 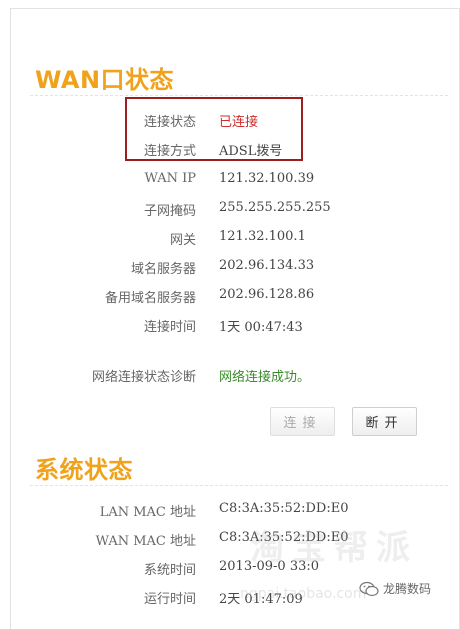 I want to click on connection-status-value: 已连接, so click(x=239, y=122).